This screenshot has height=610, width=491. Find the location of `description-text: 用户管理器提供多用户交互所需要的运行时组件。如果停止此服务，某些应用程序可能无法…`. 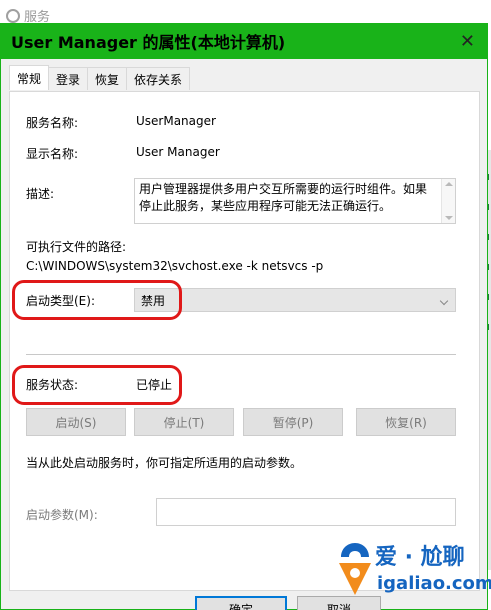

description-text: 用户管理器提供多用户交互所需要的运行时组件。如果停止此服务，某些应用程序可能无法… is located at coordinates (283, 197).